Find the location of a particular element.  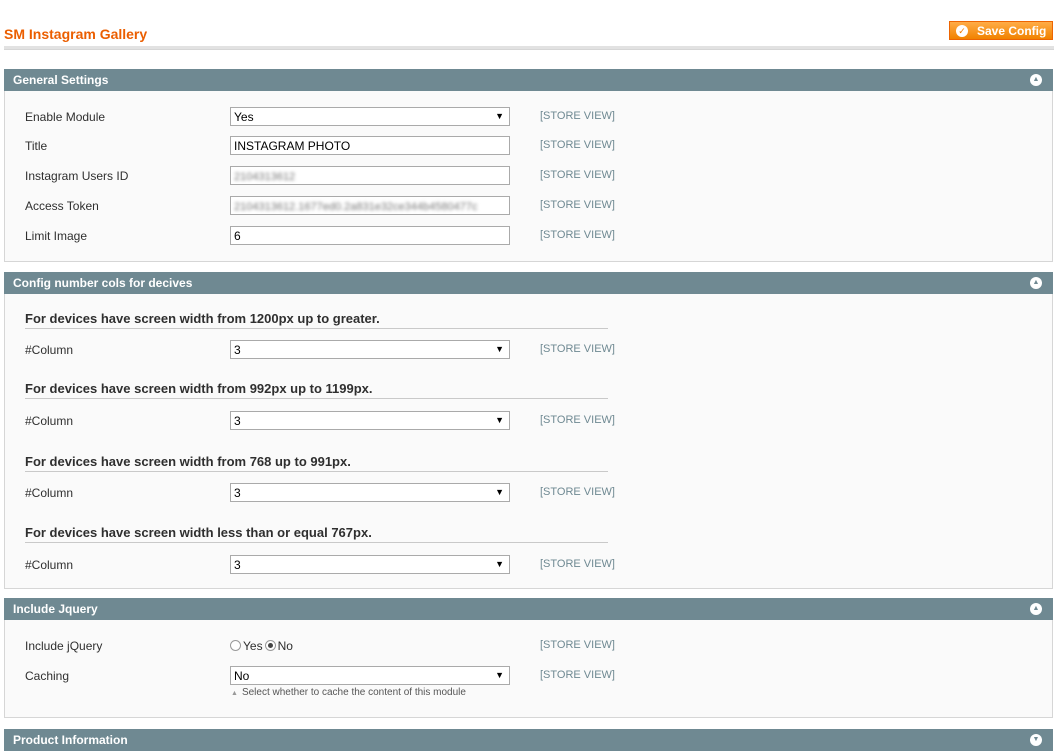

section-header-general: General Settings ▲ is located at coordinates (528, 80).